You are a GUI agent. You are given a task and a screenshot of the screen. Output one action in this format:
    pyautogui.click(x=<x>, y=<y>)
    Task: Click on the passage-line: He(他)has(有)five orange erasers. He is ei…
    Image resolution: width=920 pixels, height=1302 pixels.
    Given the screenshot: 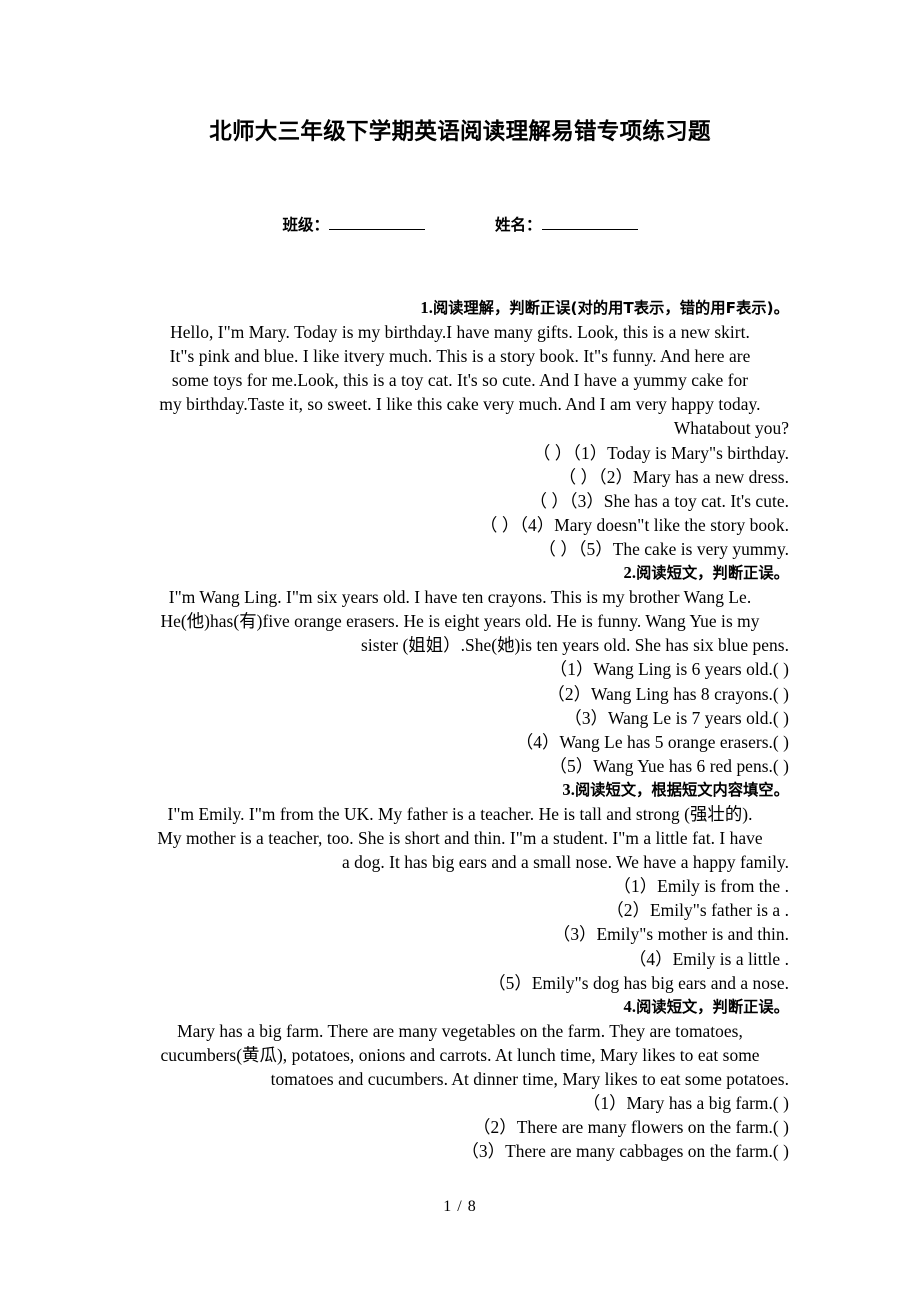 What is the action you would take?
    pyautogui.click(x=460, y=621)
    